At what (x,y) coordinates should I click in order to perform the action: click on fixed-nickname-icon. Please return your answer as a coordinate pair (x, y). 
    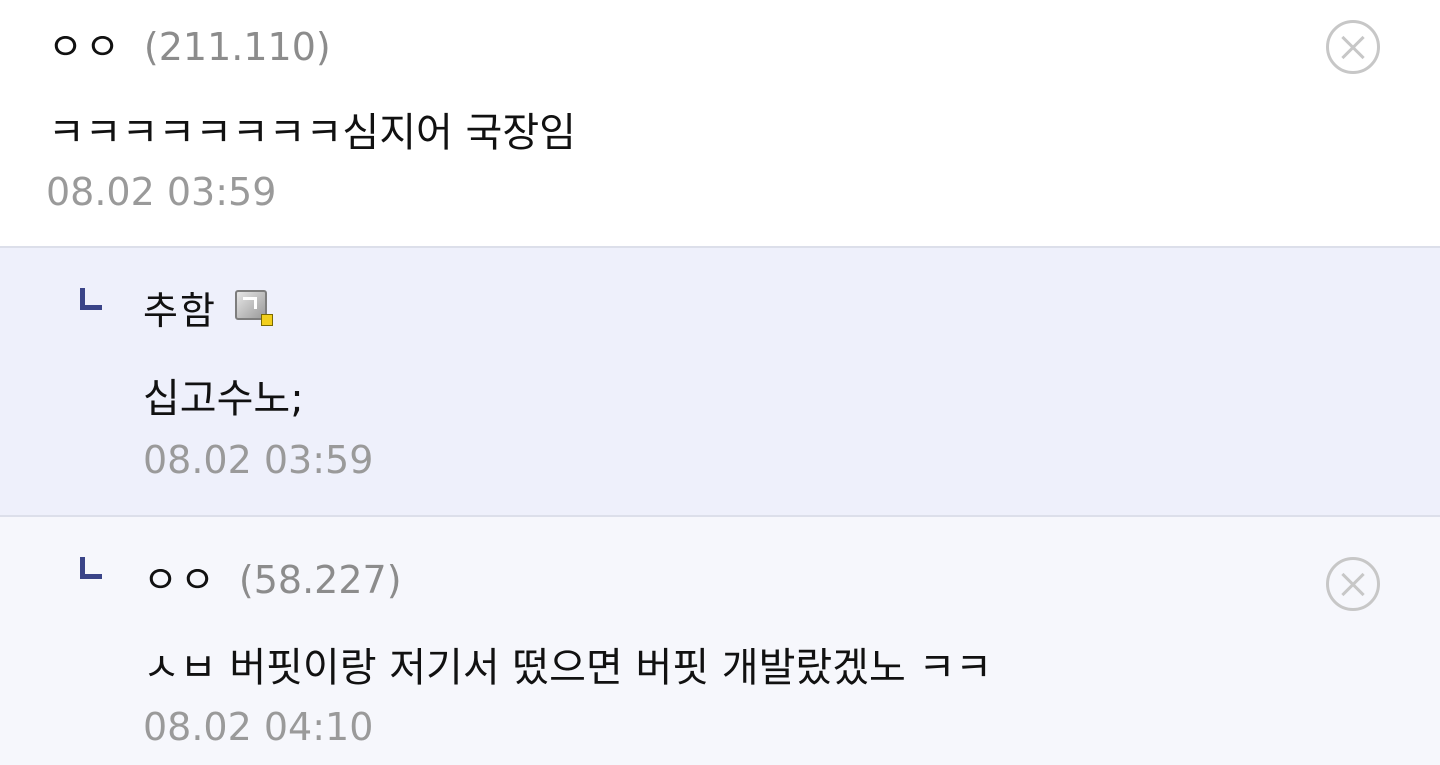
    Looking at the image, I should click on (253, 307).